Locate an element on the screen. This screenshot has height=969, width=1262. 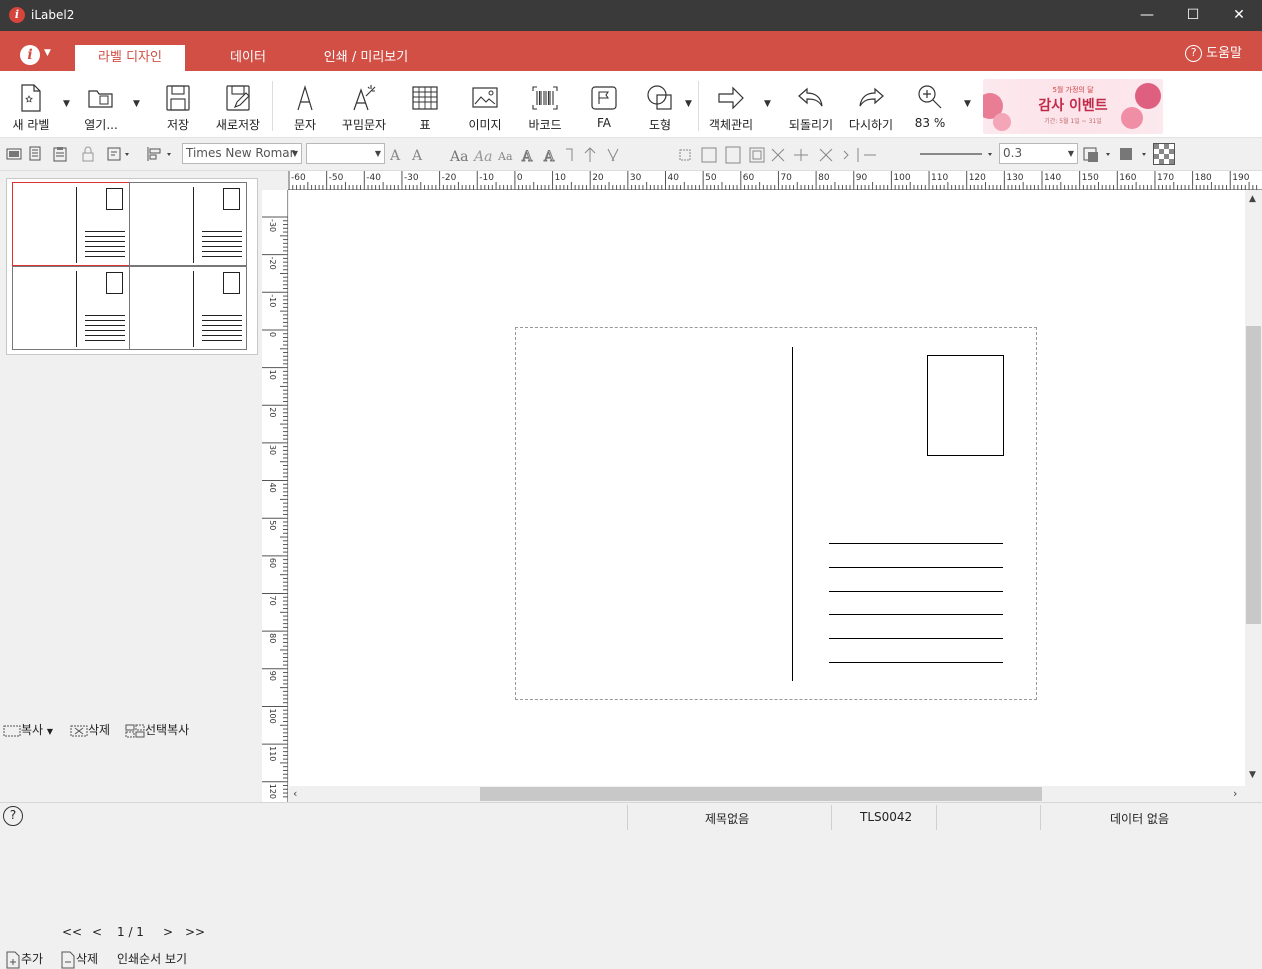
scroll-up-icon: ▲ is located at coordinates (1252, 199).